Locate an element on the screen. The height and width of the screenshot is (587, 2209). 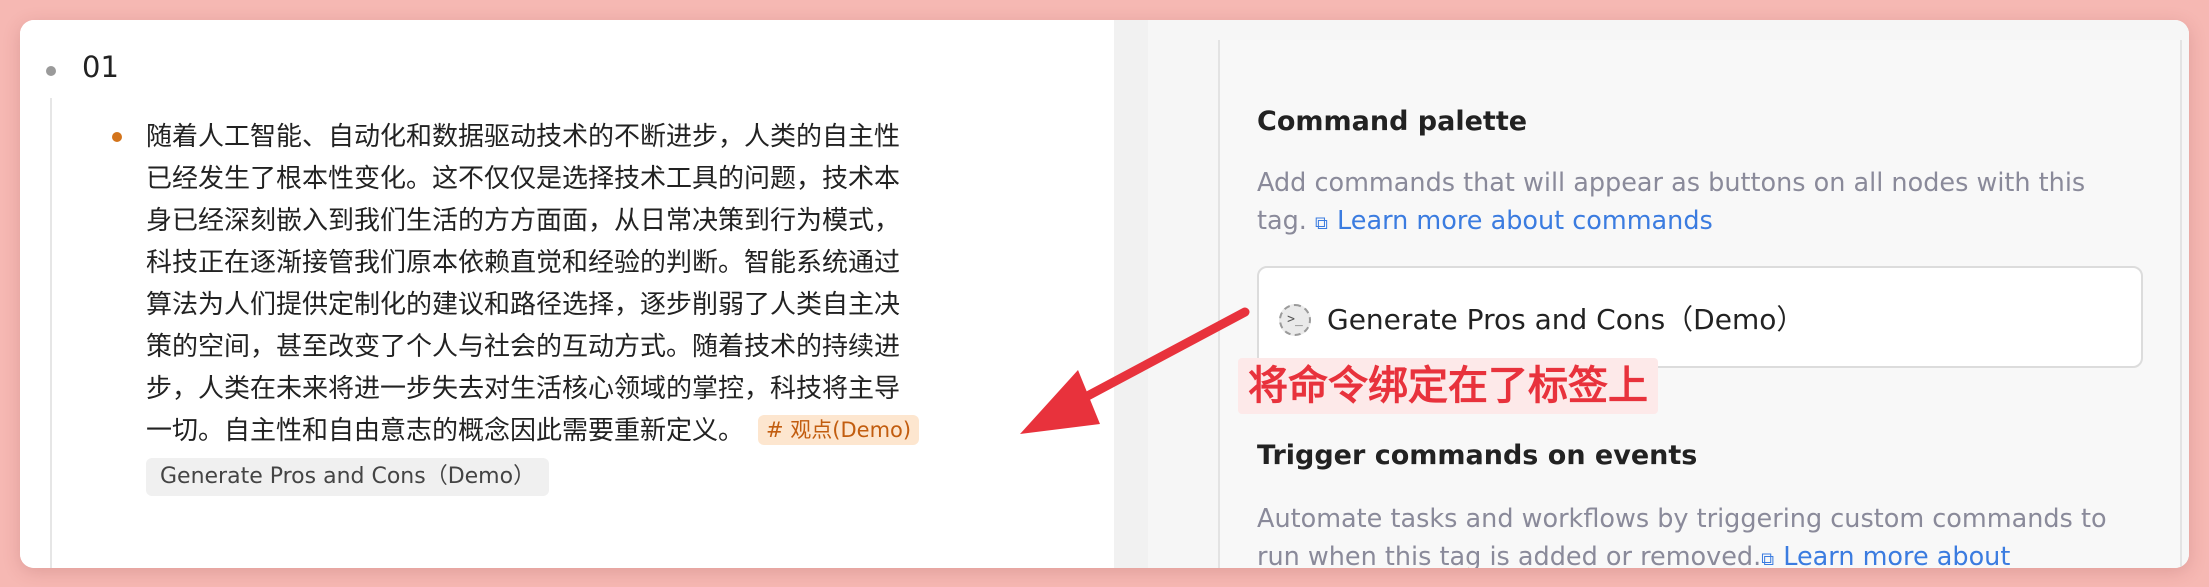
text-line: 步，人类在未来将进一步失去对生活核心领域的掌控，科技将主导 is located at coordinates (523, 389).